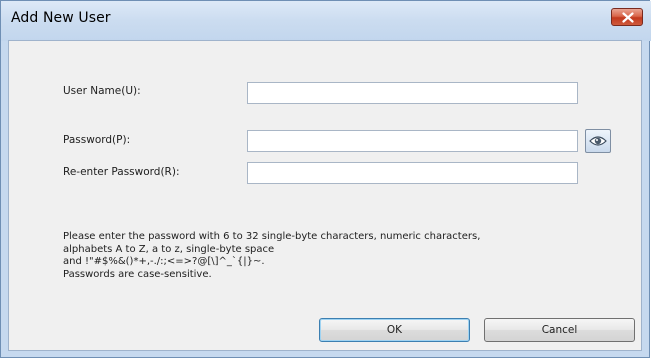 This screenshot has height=360, width=652. Describe the element at coordinates (97, 140) in the screenshot. I see `password-label: Password(P):` at that location.